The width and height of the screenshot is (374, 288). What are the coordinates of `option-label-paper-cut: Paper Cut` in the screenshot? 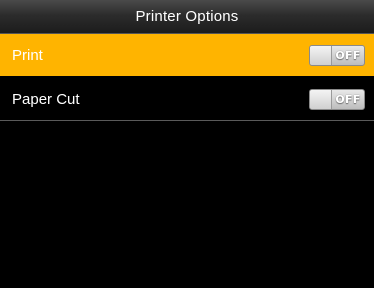 It's located at (46, 99).